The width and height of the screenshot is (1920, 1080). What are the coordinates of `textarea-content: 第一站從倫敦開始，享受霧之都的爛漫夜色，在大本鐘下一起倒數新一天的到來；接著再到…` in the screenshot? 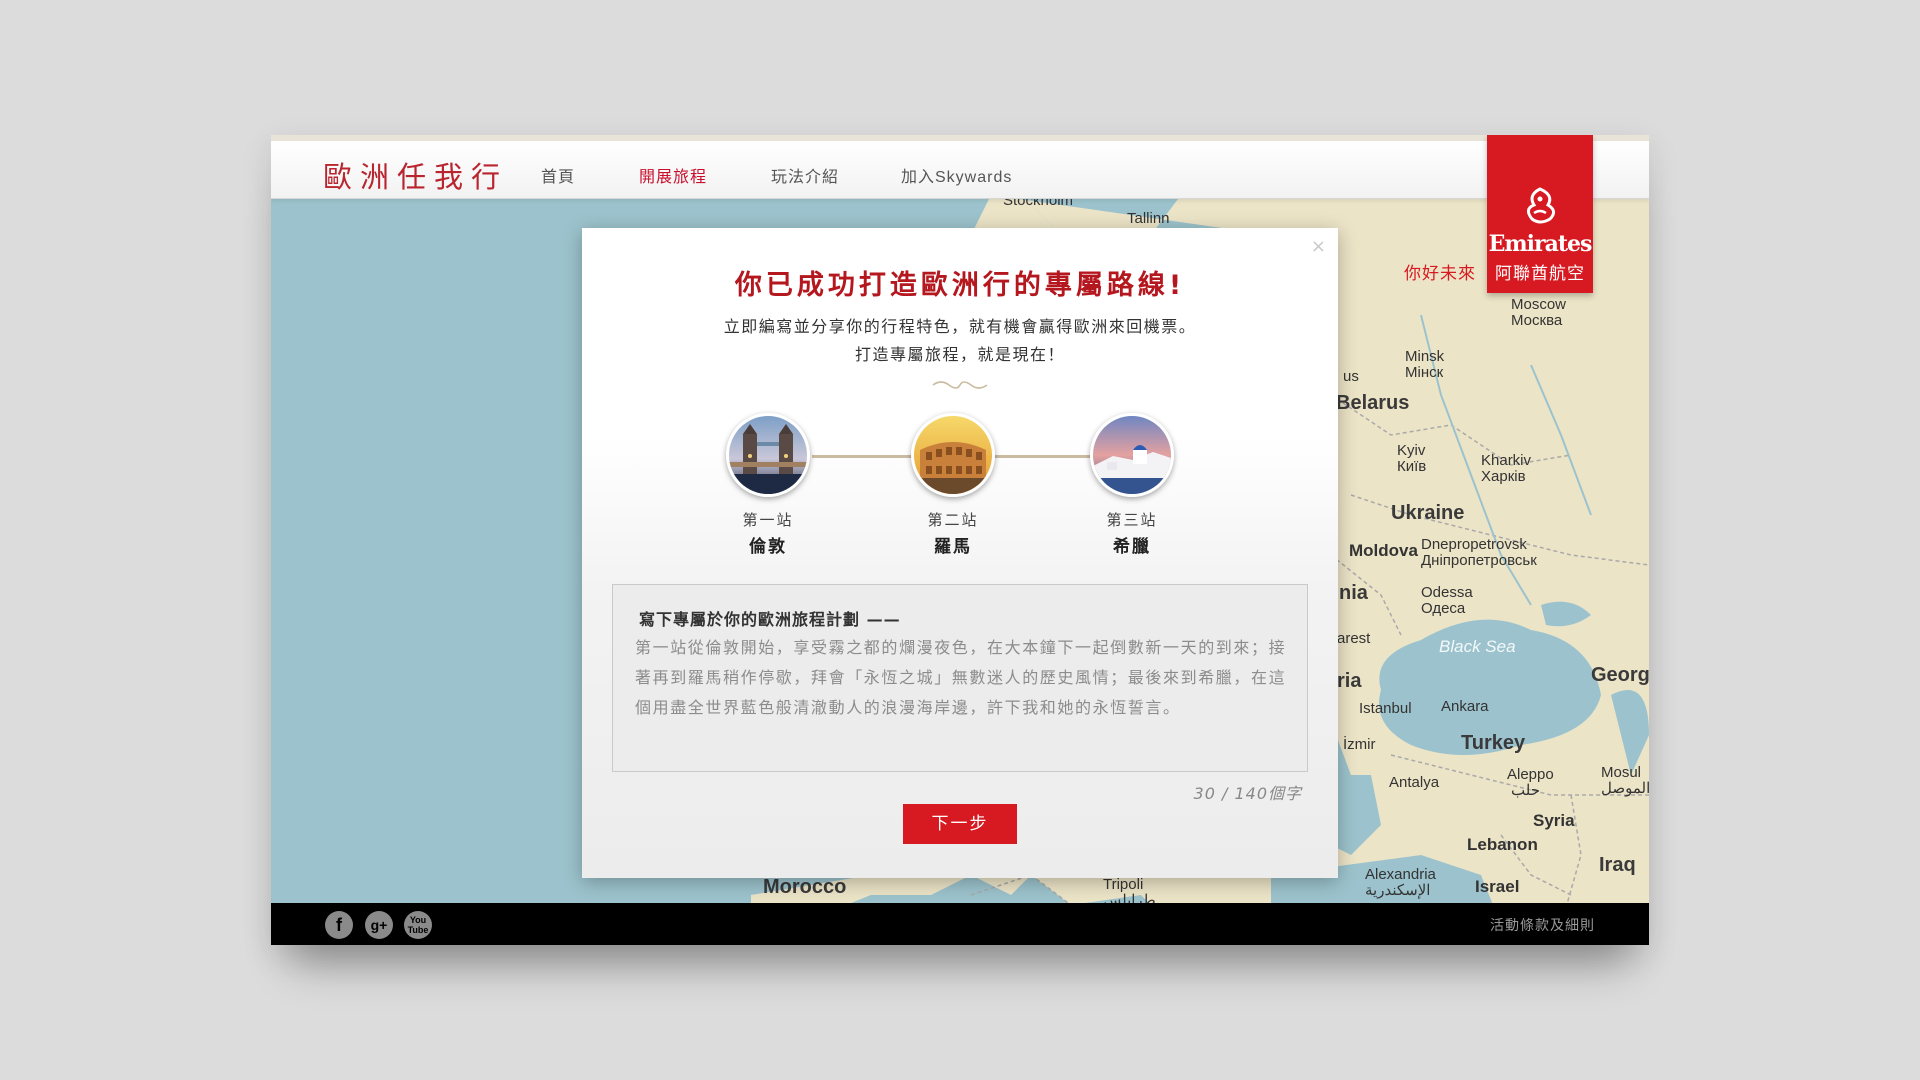 It's located at (963, 678).